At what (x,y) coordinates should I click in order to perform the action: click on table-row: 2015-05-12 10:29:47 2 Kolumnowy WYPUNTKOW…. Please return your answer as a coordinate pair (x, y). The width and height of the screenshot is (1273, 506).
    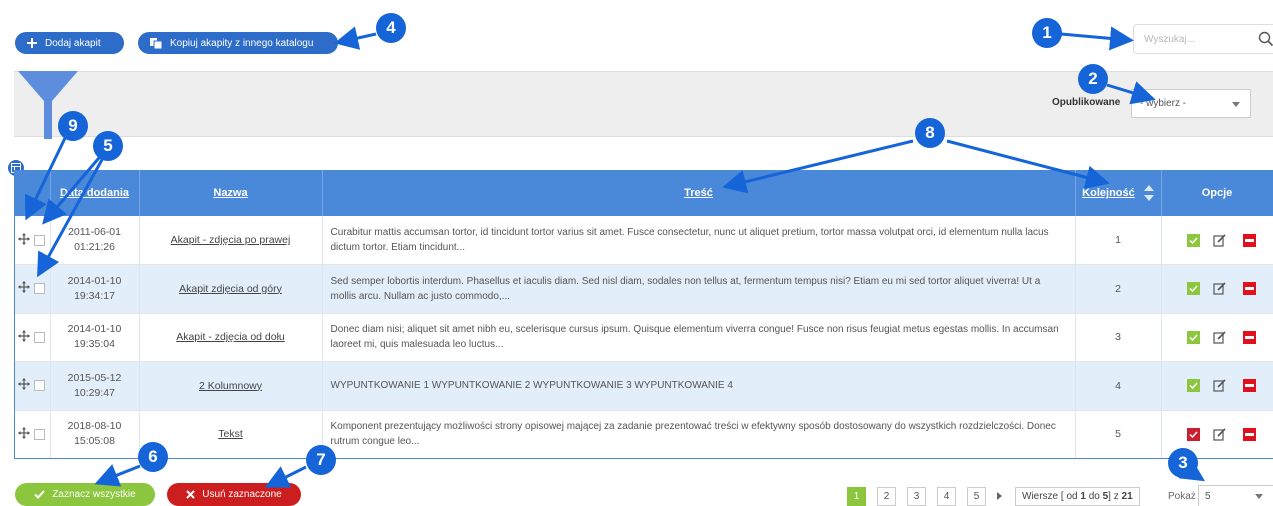
    Looking at the image, I should click on (643, 386).